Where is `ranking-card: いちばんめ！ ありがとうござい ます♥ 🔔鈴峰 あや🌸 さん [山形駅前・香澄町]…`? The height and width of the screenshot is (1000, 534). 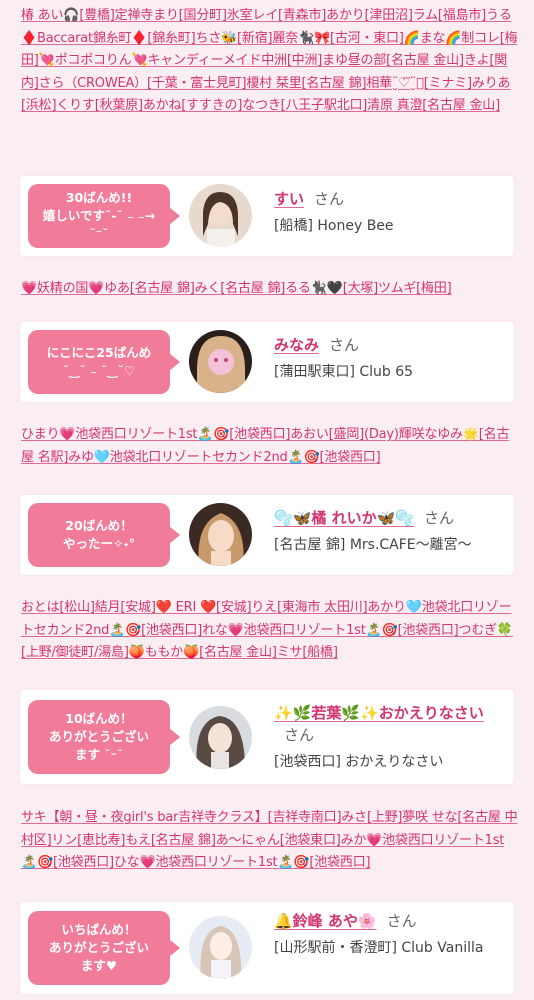
ranking-card: いちばんめ！ ありがとうござい ます♥ 🔔鈴峰 あや🌸 さん [山形駅前・香澄町]… is located at coordinates (267, 948).